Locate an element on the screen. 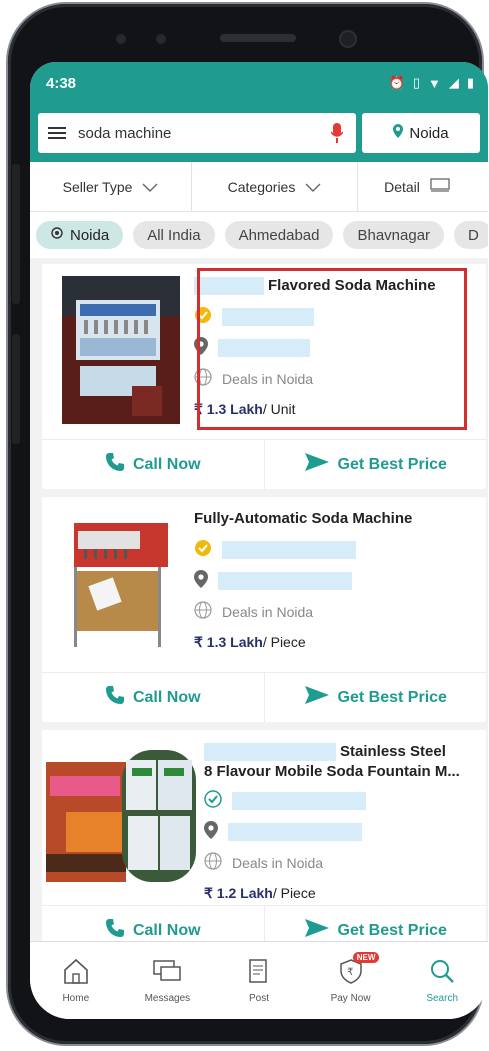 The width and height of the screenshot is (489, 1051). search-query: soda machine is located at coordinates (197, 133).